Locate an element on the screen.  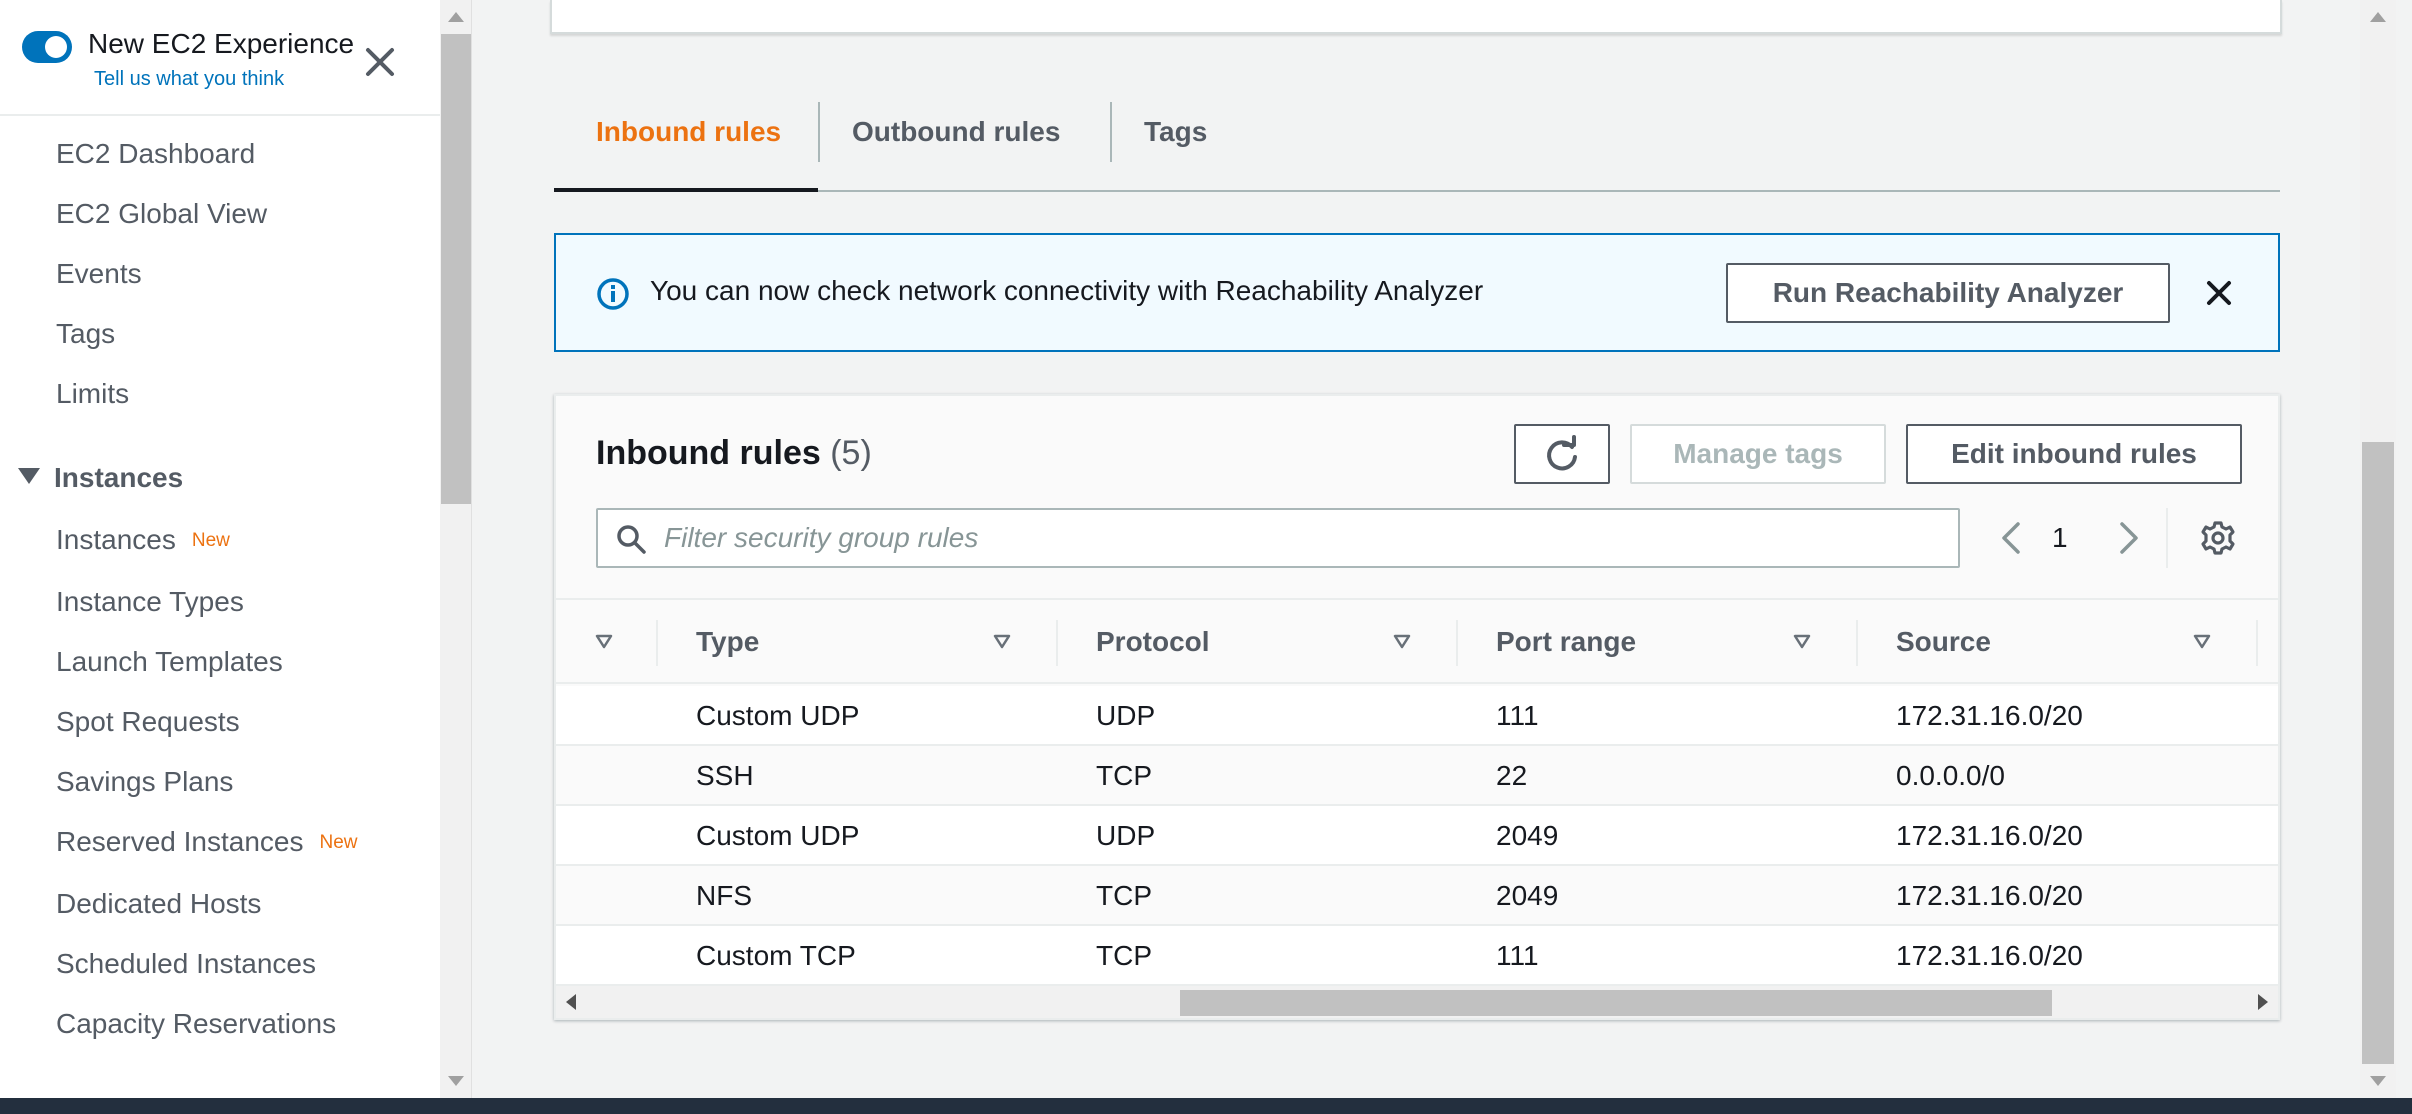
tab-tags: Tags is located at coordinates (1159, 141).